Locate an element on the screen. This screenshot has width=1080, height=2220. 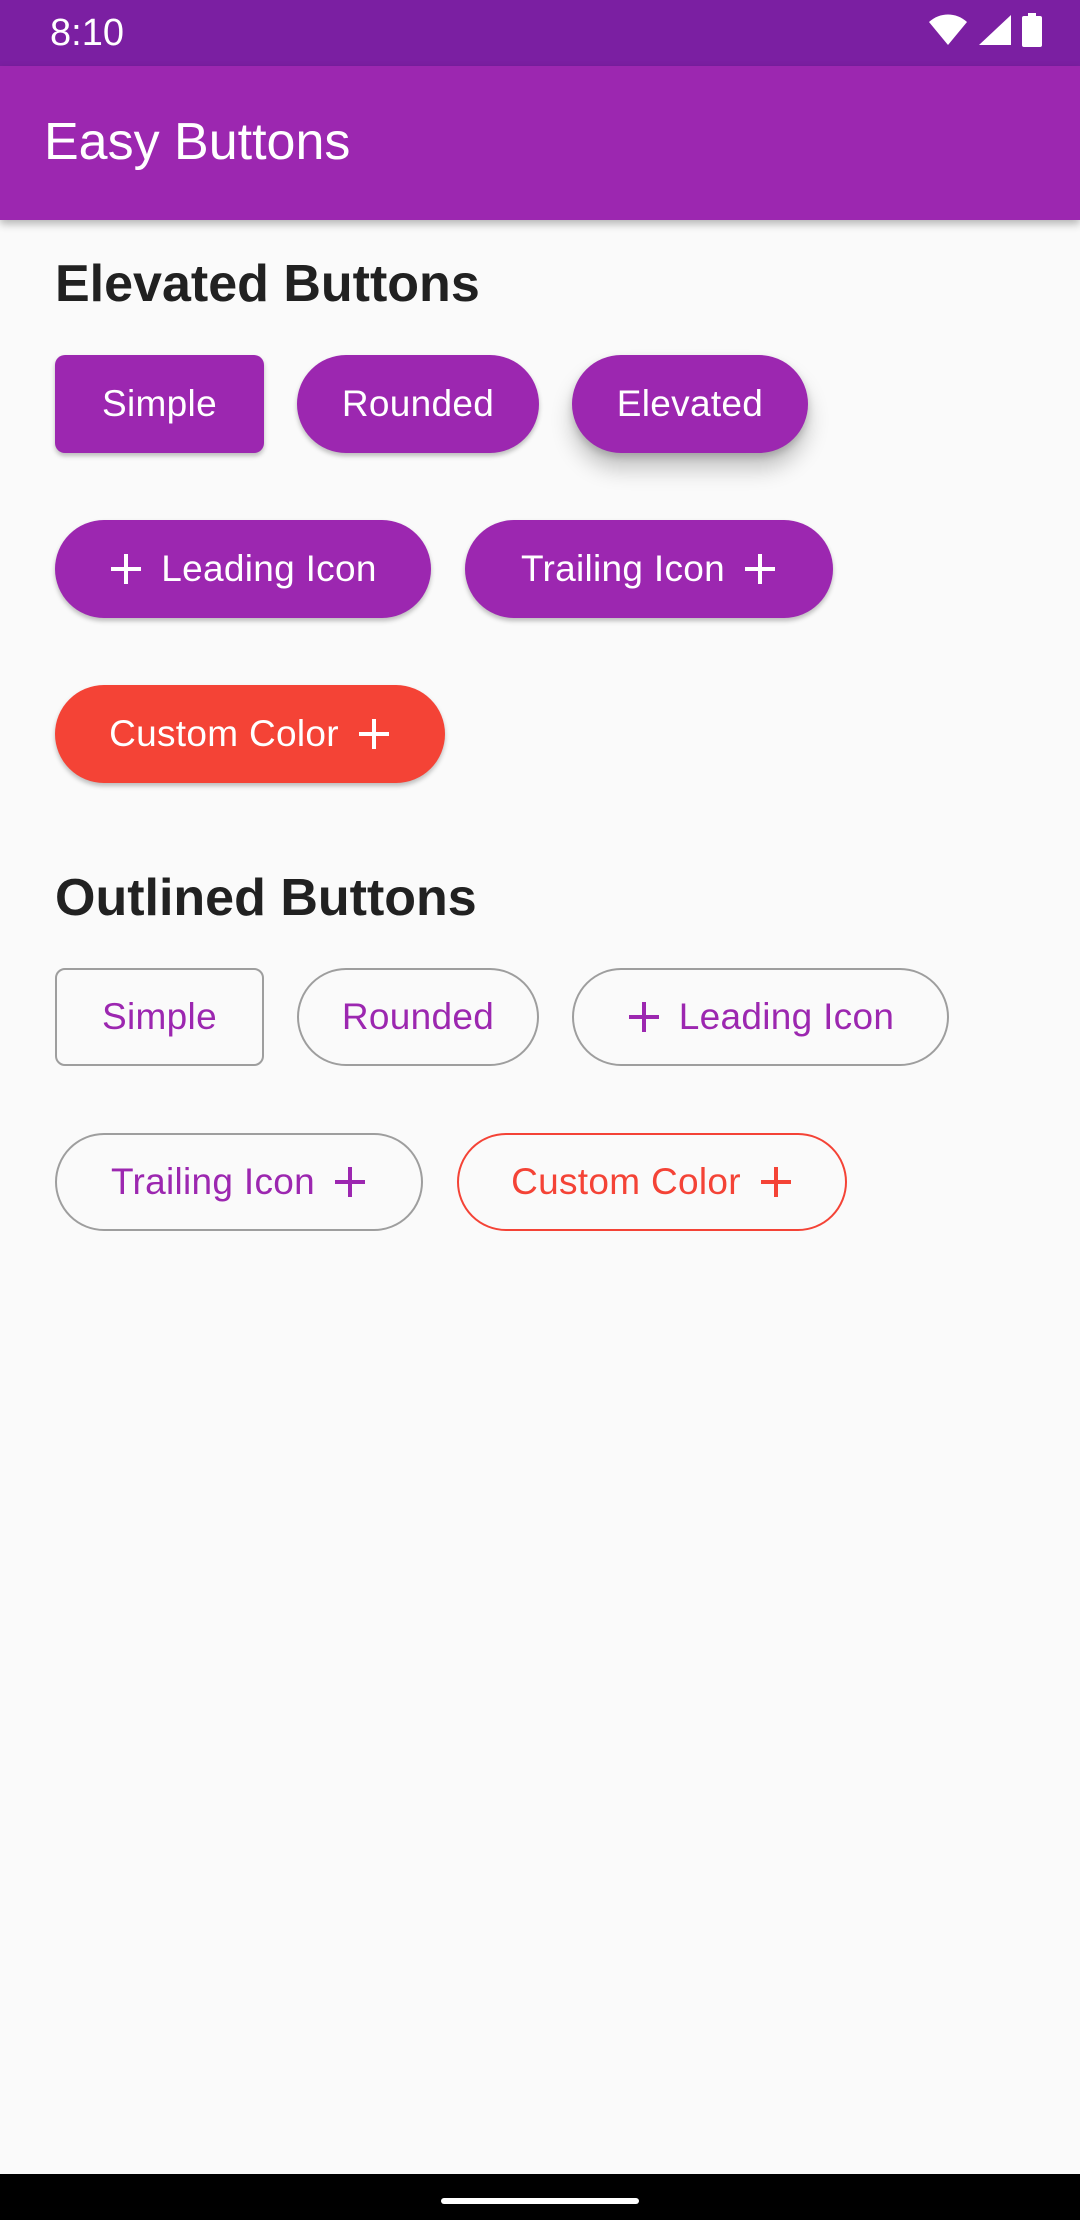
elevated-simple-button: Simple is located at coordinates (159, 404).